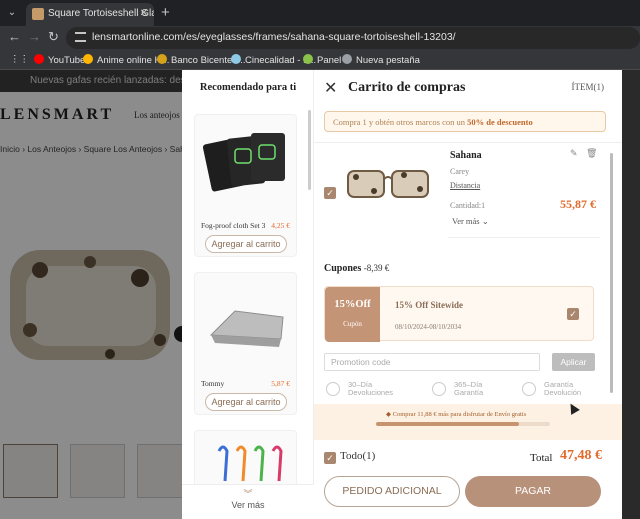 Image resolution: width=640 pixels, height=519 pixels. Describe the element at coordinates (381, 60) in the screenshot. I see `bookmark-nueva-pestana: Nueva pestaña` at that location.